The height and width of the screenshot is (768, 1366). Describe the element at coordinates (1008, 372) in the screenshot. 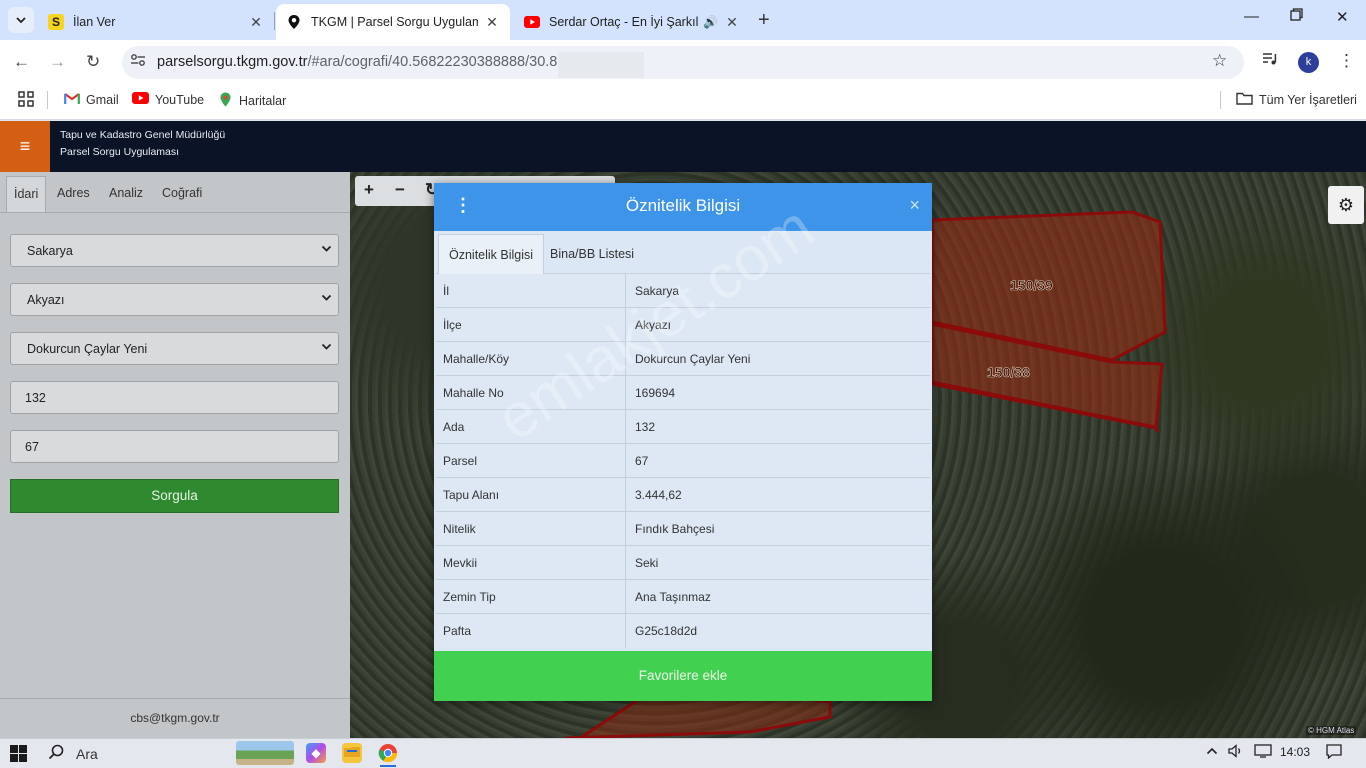

I see `parcel-label: 150/38` at that location.